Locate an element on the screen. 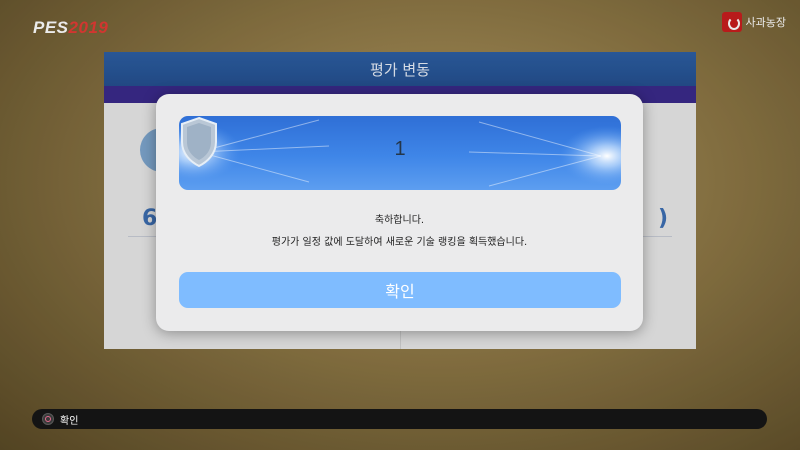 The image size is (800, 450). rank-number: 1 is located at coordinates (400, 149).